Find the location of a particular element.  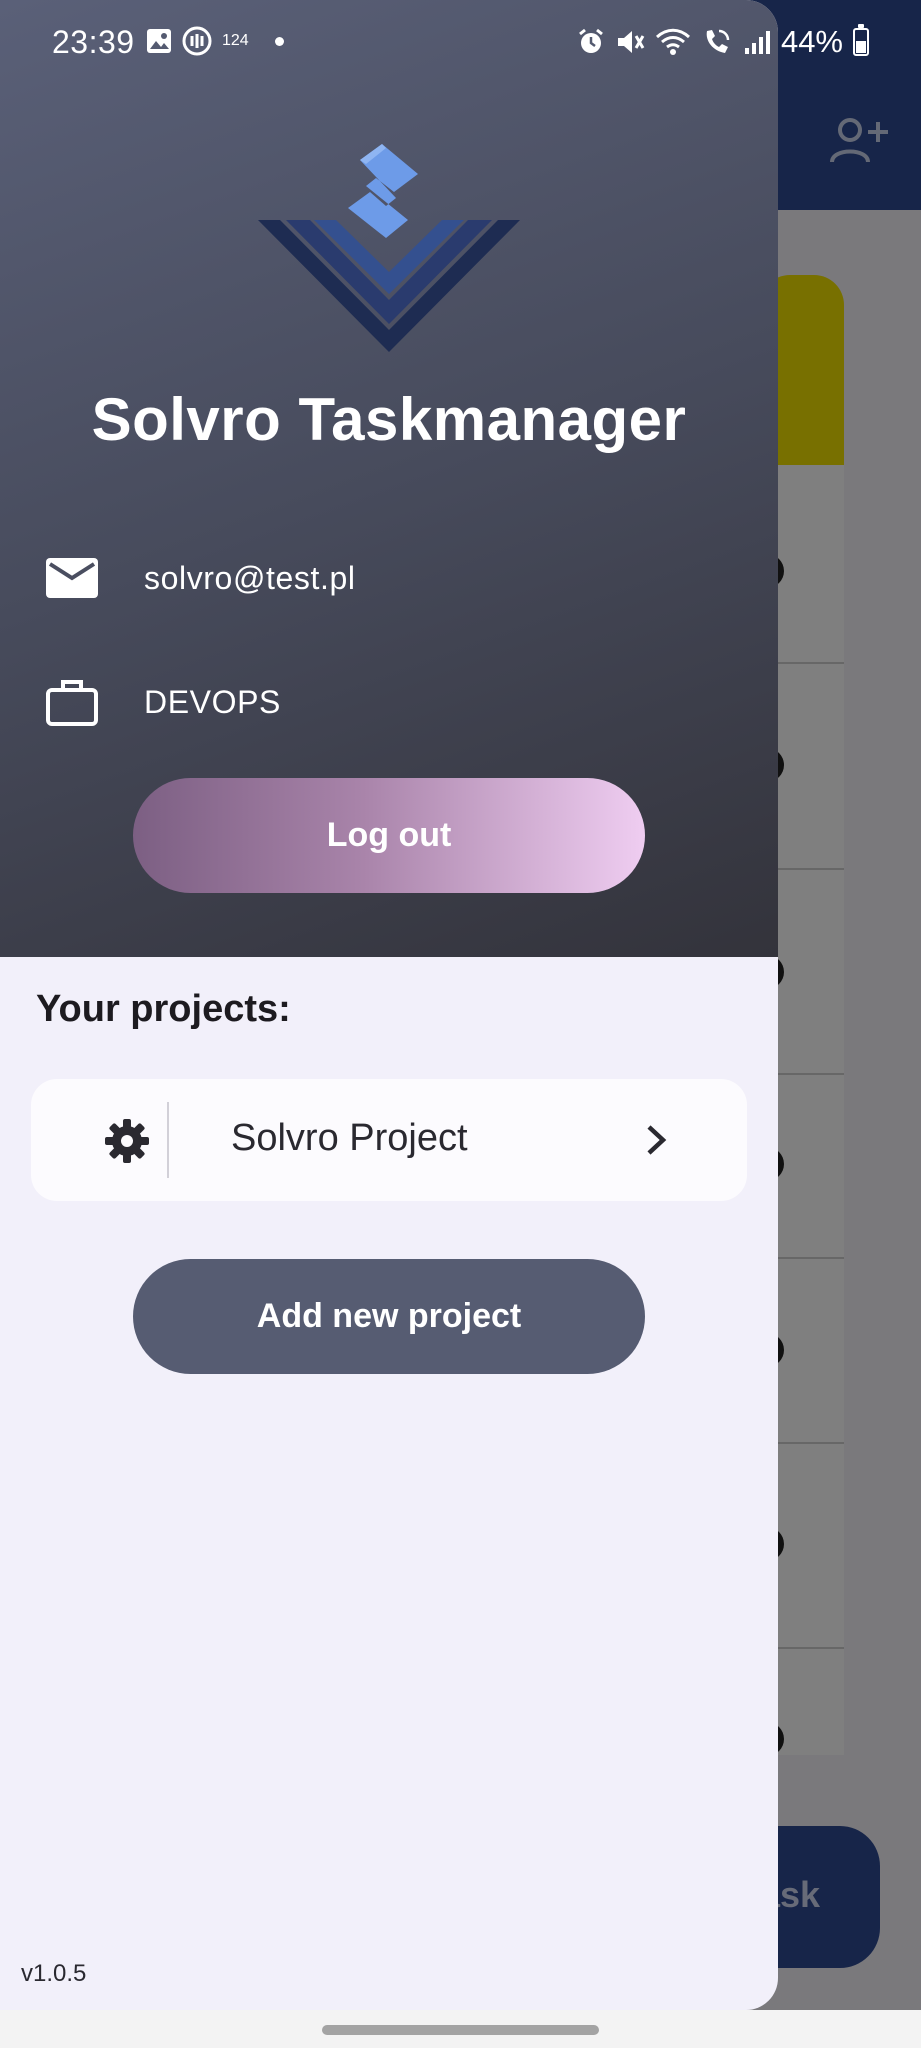

project-divider is located at coordinates (168, 1140).